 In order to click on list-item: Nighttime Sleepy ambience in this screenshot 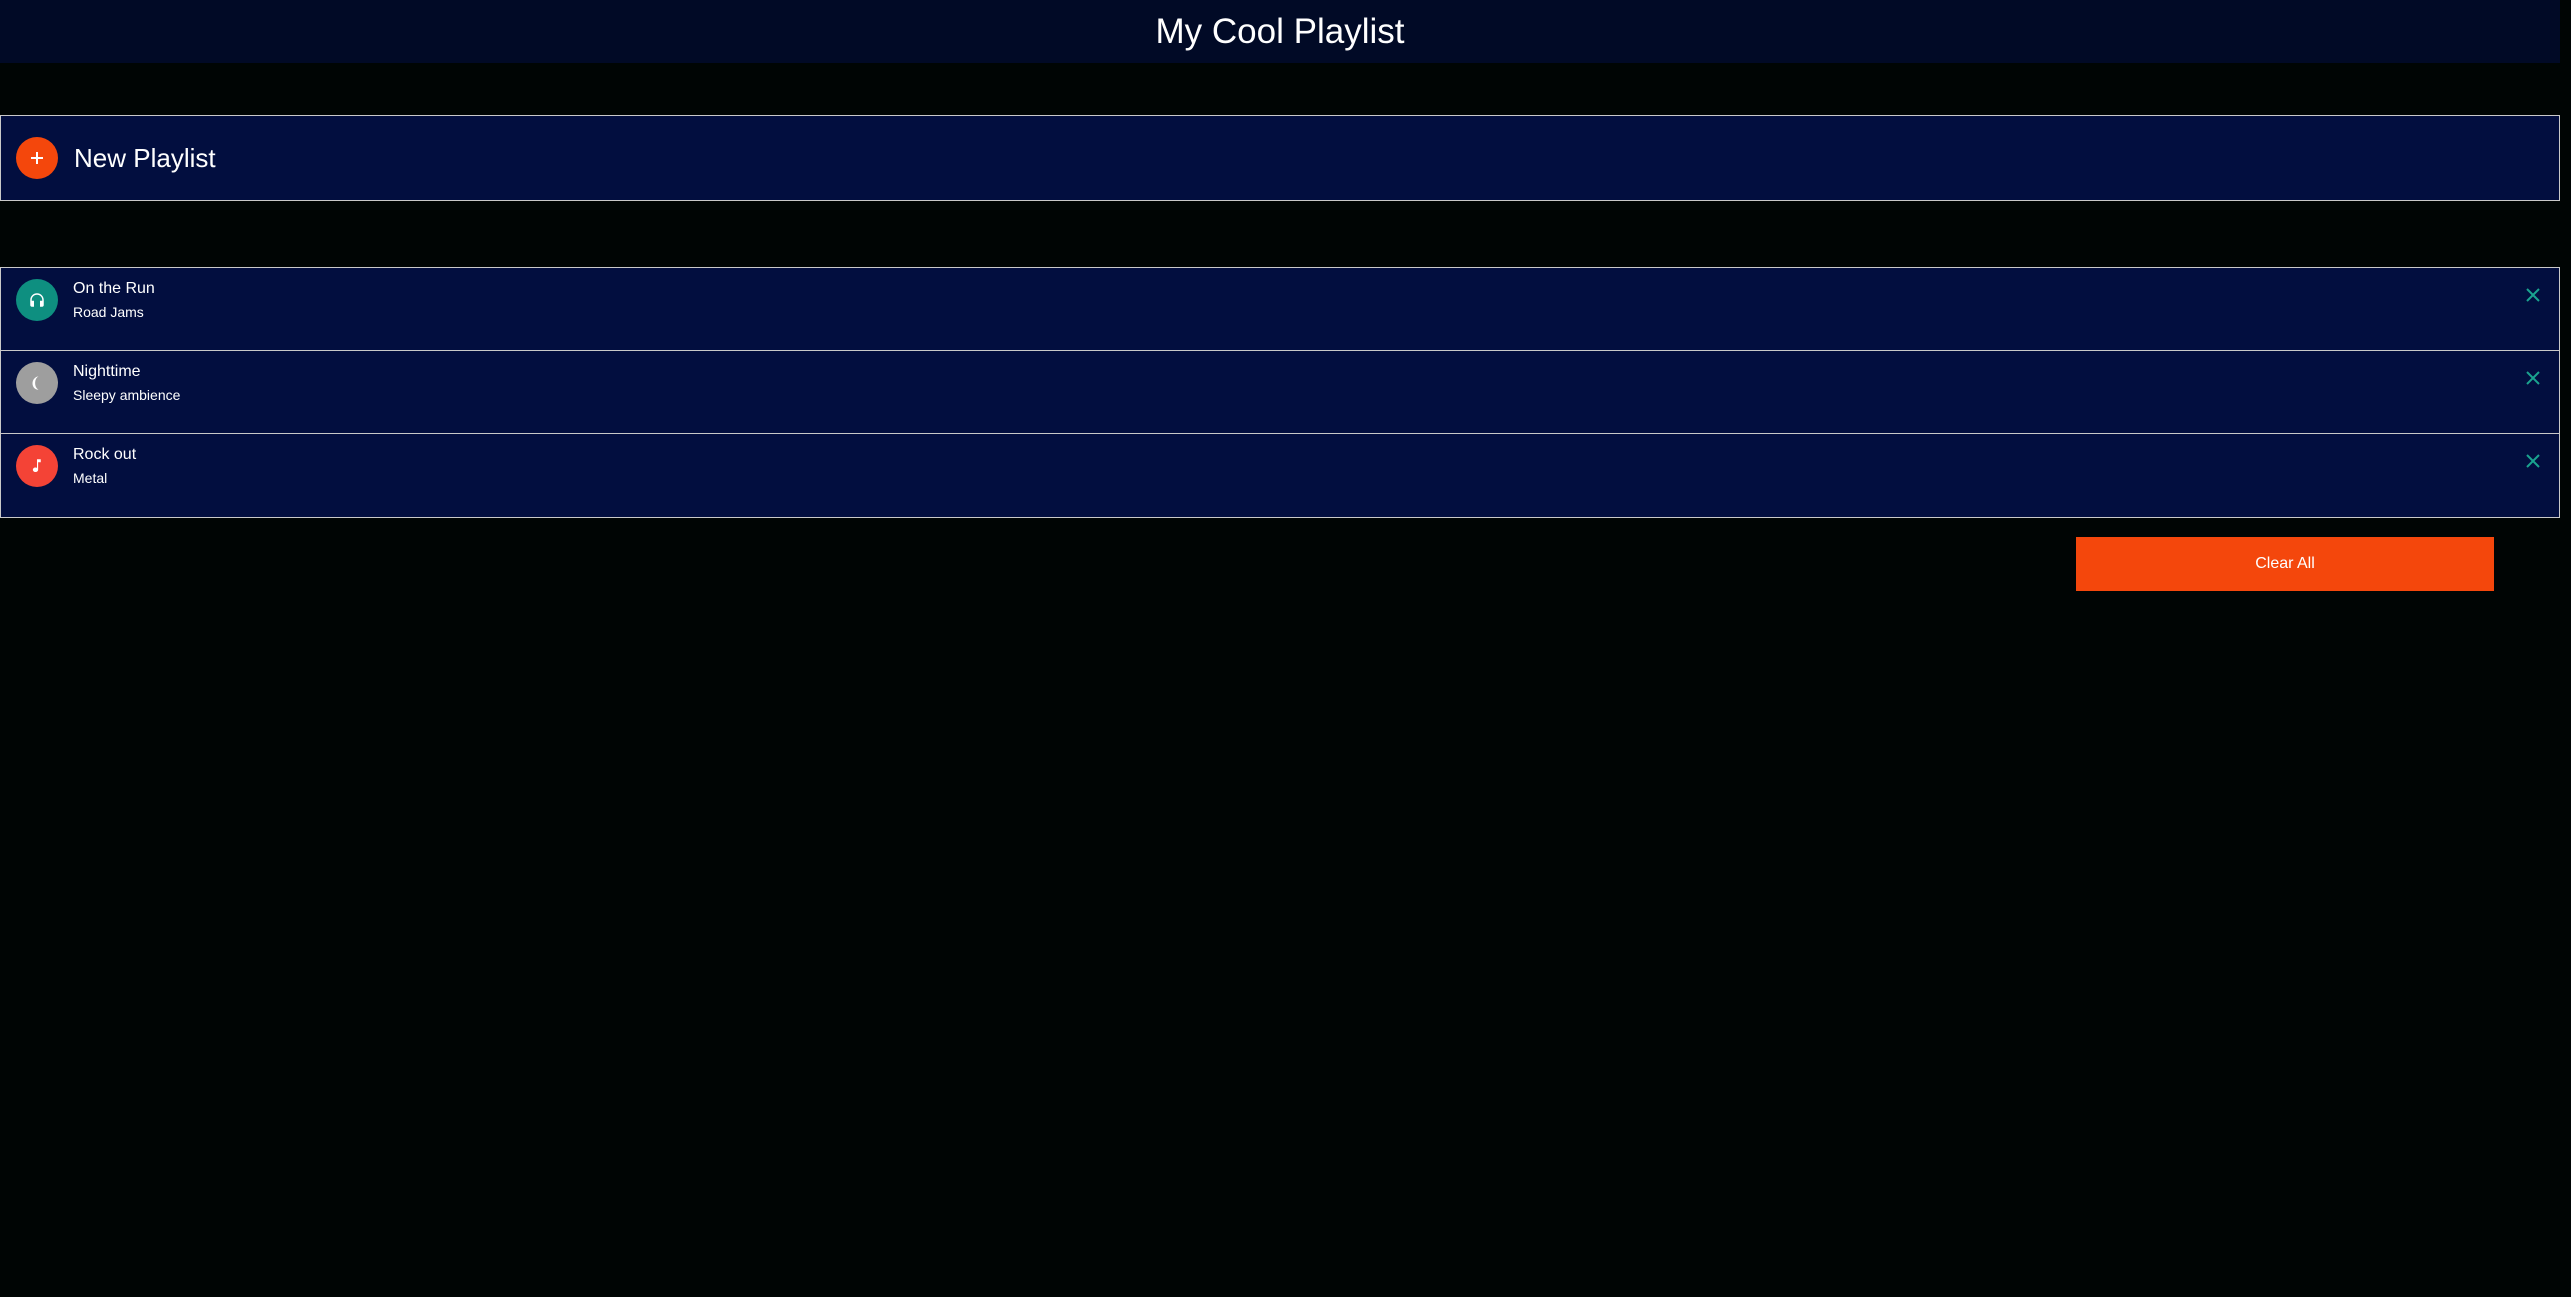, I will do `click(1280, 391)`.